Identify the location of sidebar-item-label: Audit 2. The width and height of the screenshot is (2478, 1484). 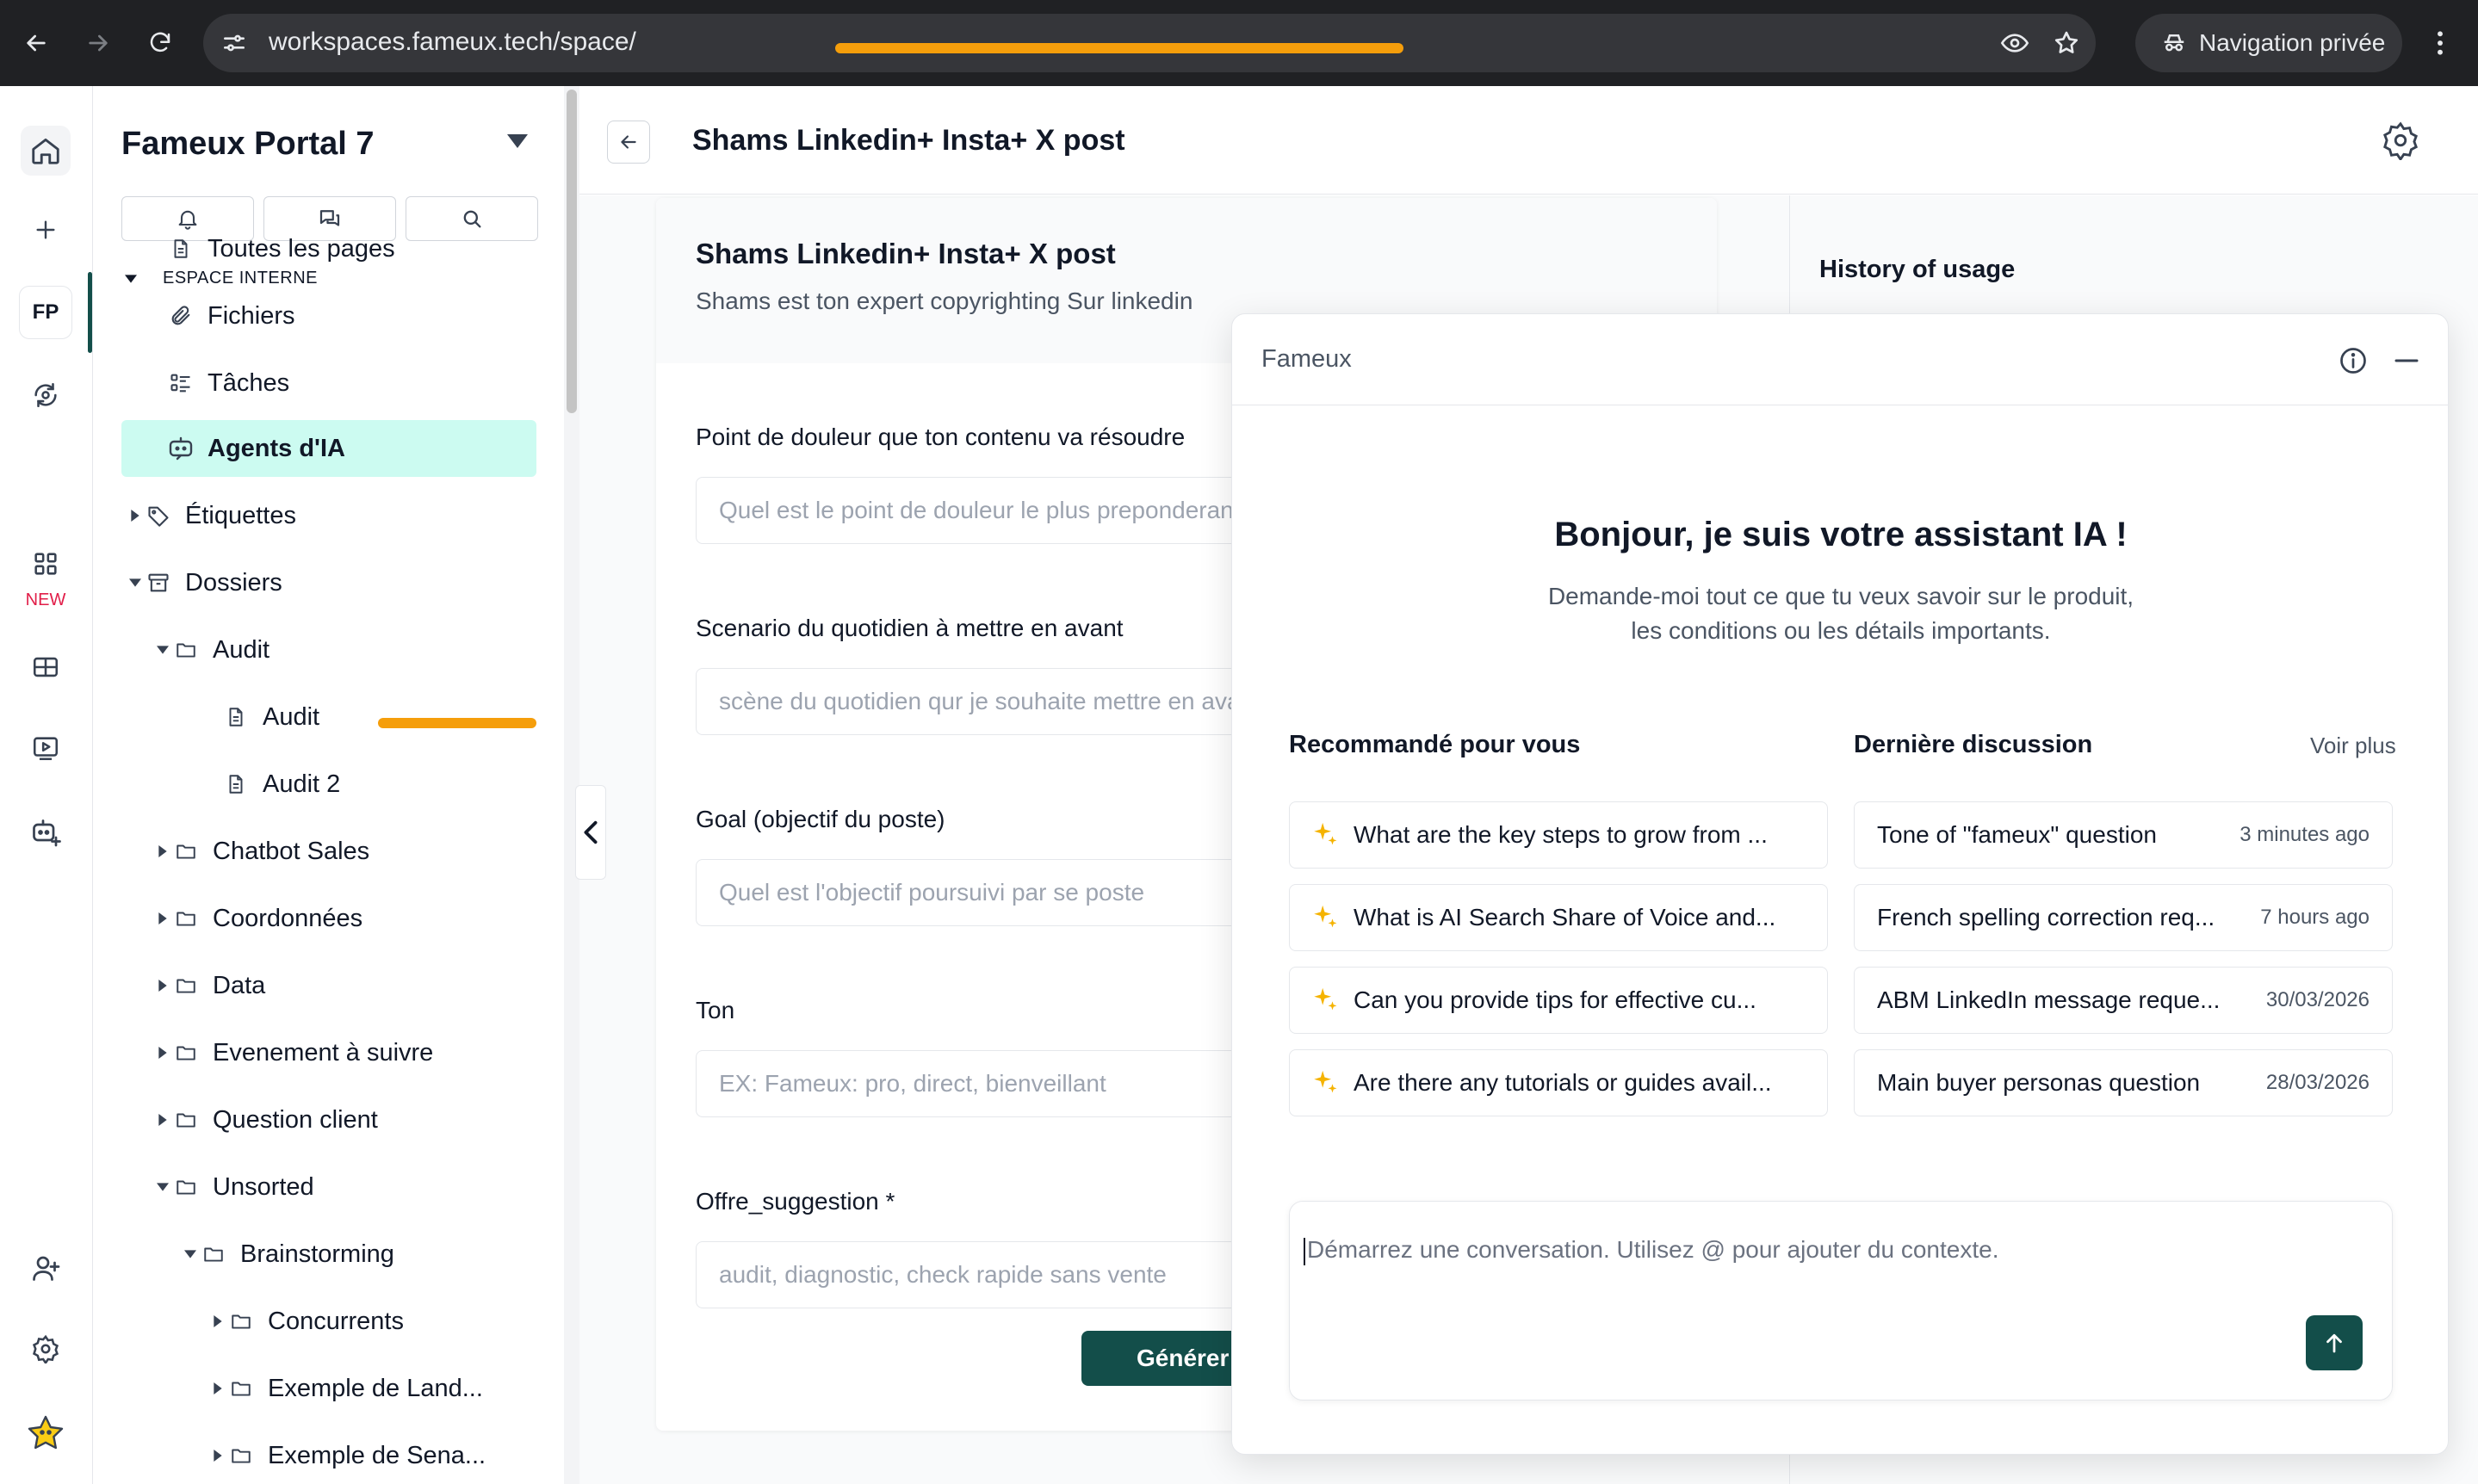
(302, 784).